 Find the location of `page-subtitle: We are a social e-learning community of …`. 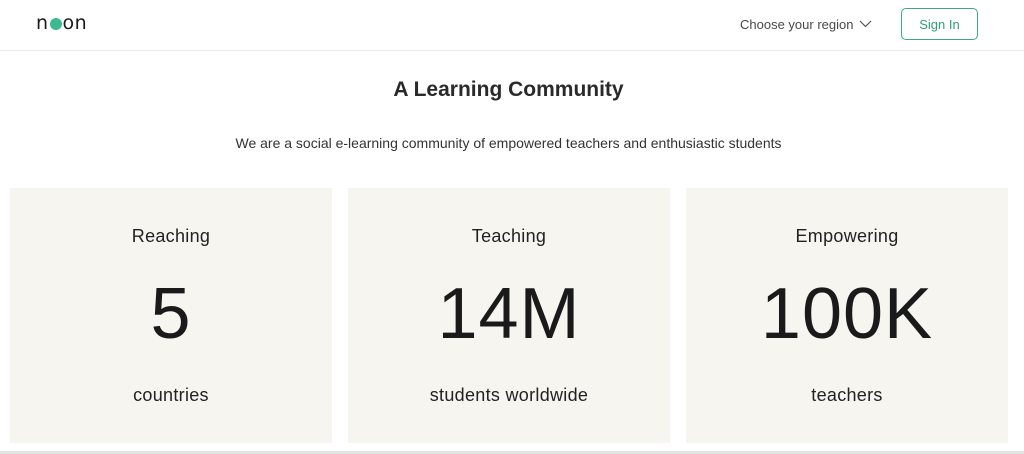

page-subtitle: We are a social e-learning community of … is located at coordinates (508, 143).